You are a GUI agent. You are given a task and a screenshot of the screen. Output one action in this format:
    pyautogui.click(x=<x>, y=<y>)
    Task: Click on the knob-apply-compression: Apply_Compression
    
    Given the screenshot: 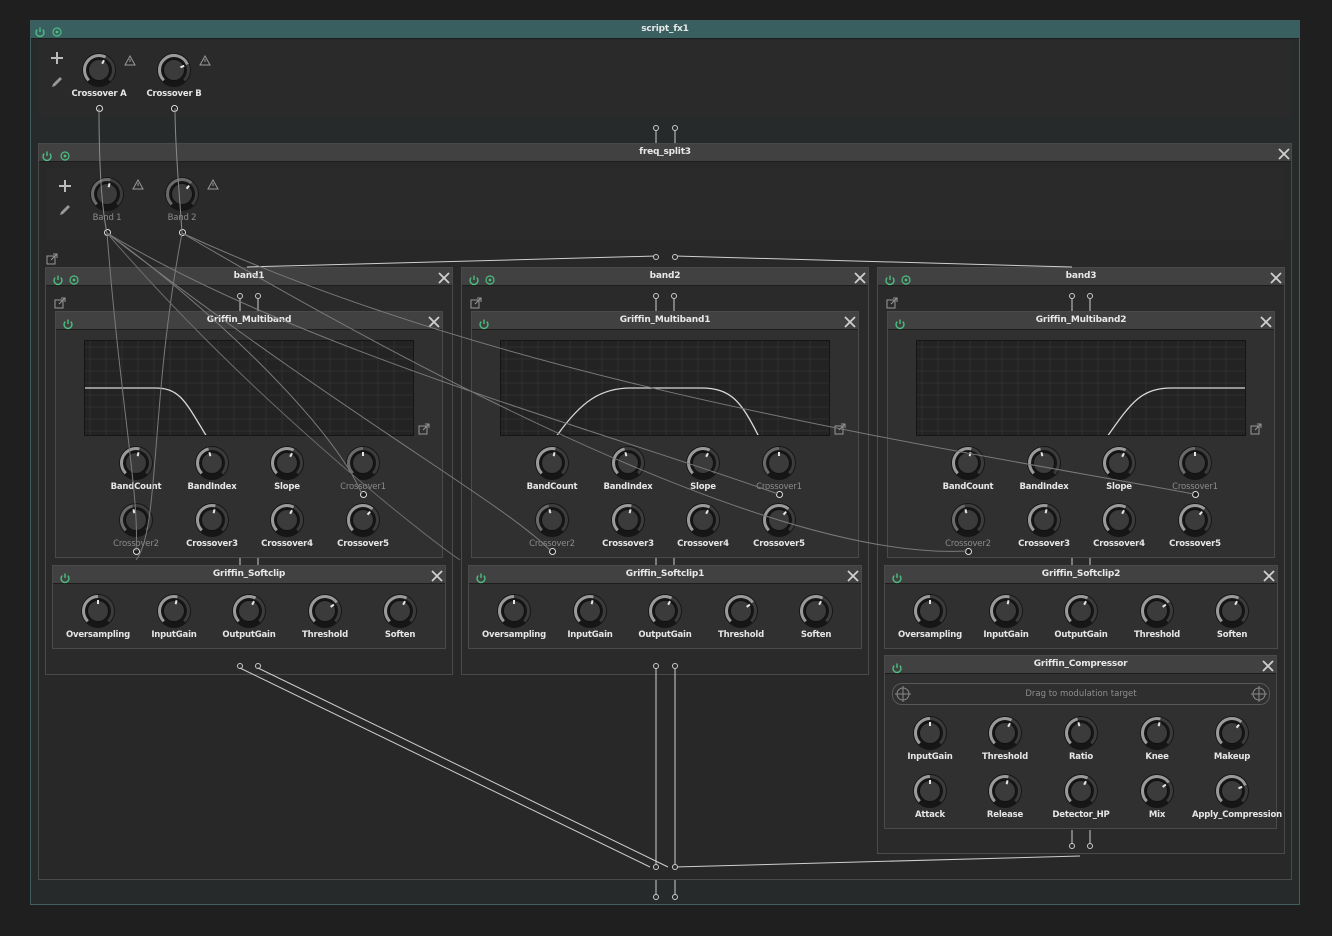 What is the action you would take?
    pyautogui.click(x=1237, y=796)
    